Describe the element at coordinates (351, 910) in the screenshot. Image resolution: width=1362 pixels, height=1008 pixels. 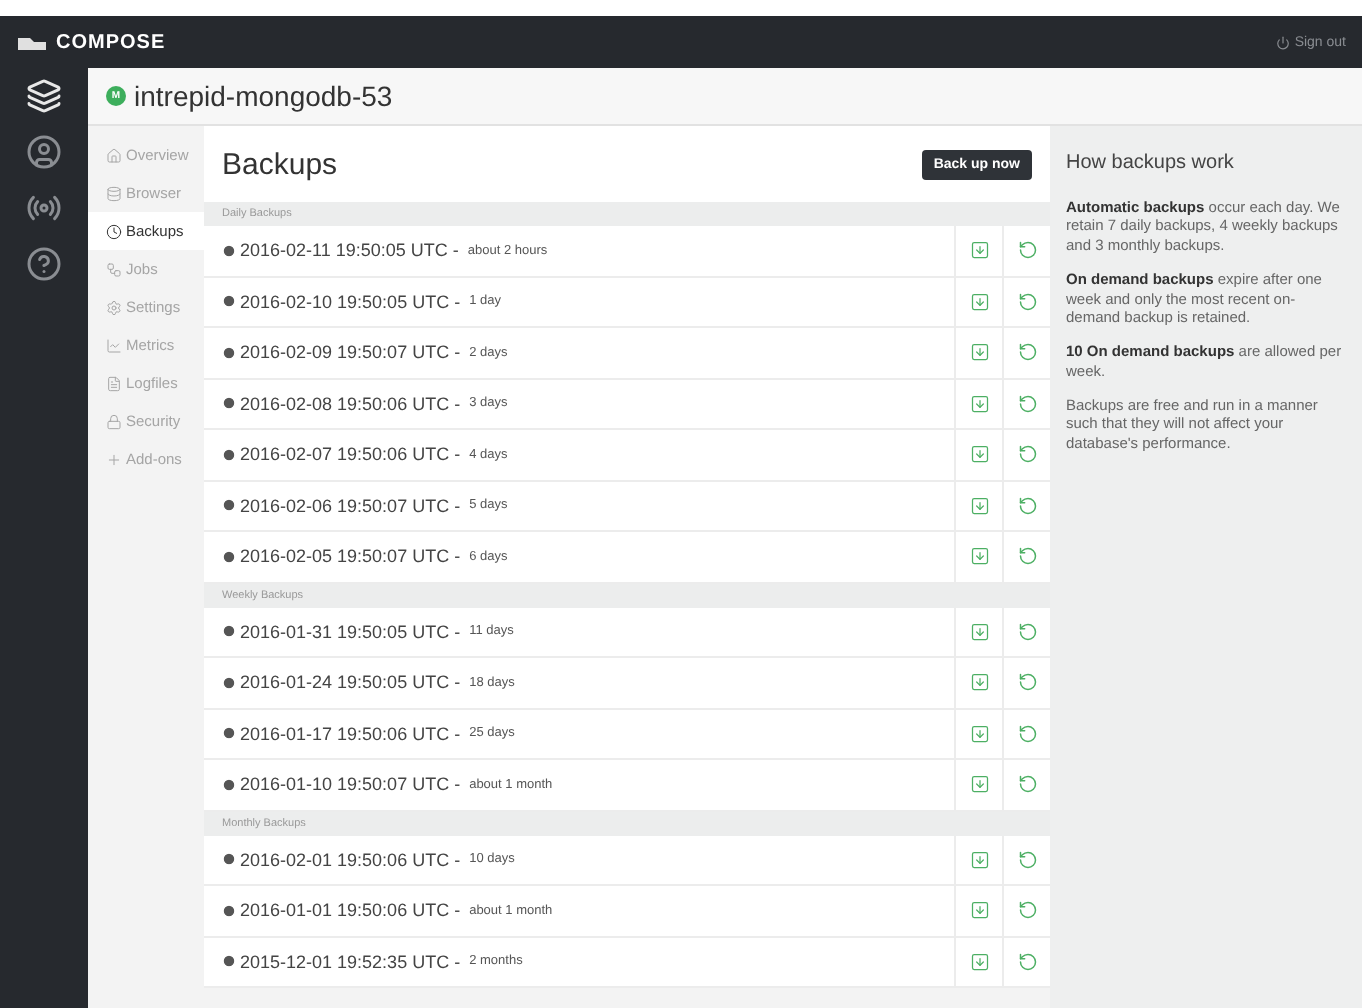
I see `backup-date: 2016-01-01 19:50:06 UTC -` at that location.